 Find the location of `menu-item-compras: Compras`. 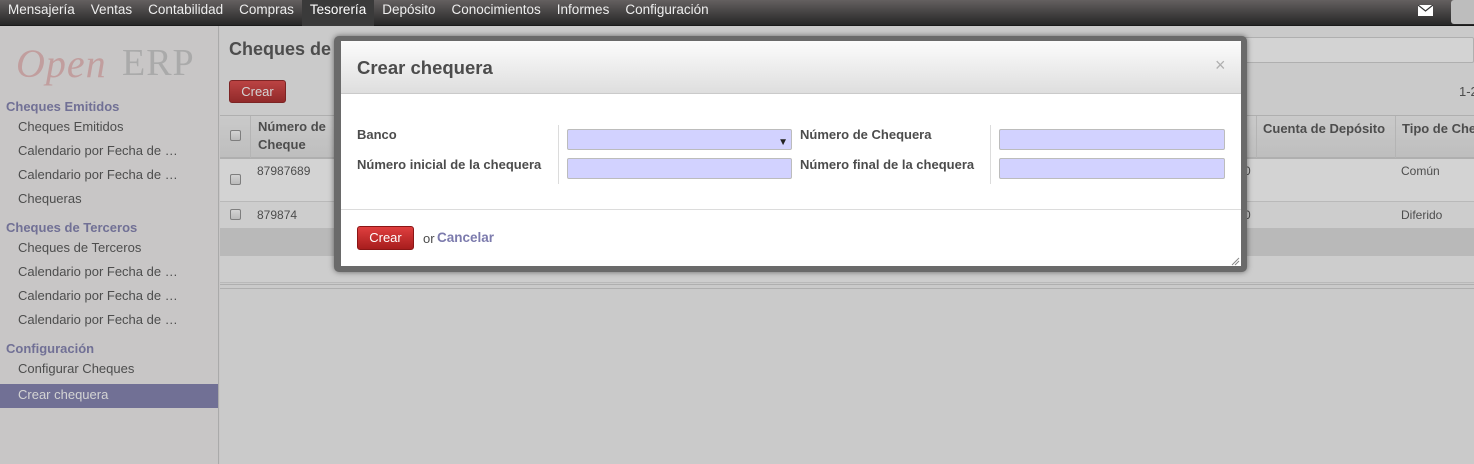

menu-item-compras: Compras is located at coordinates (266, 13).